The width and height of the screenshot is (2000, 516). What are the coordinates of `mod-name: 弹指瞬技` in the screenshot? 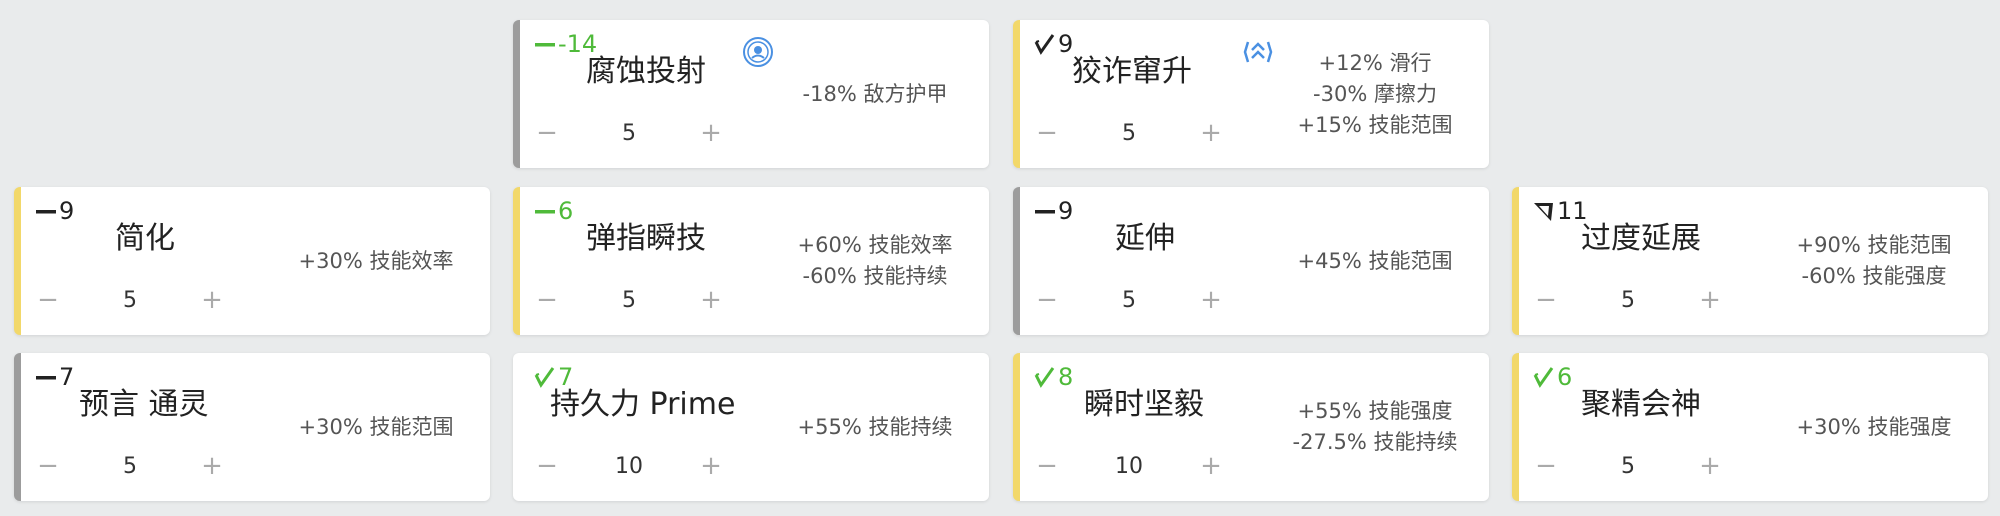 It's located at (646, 238).